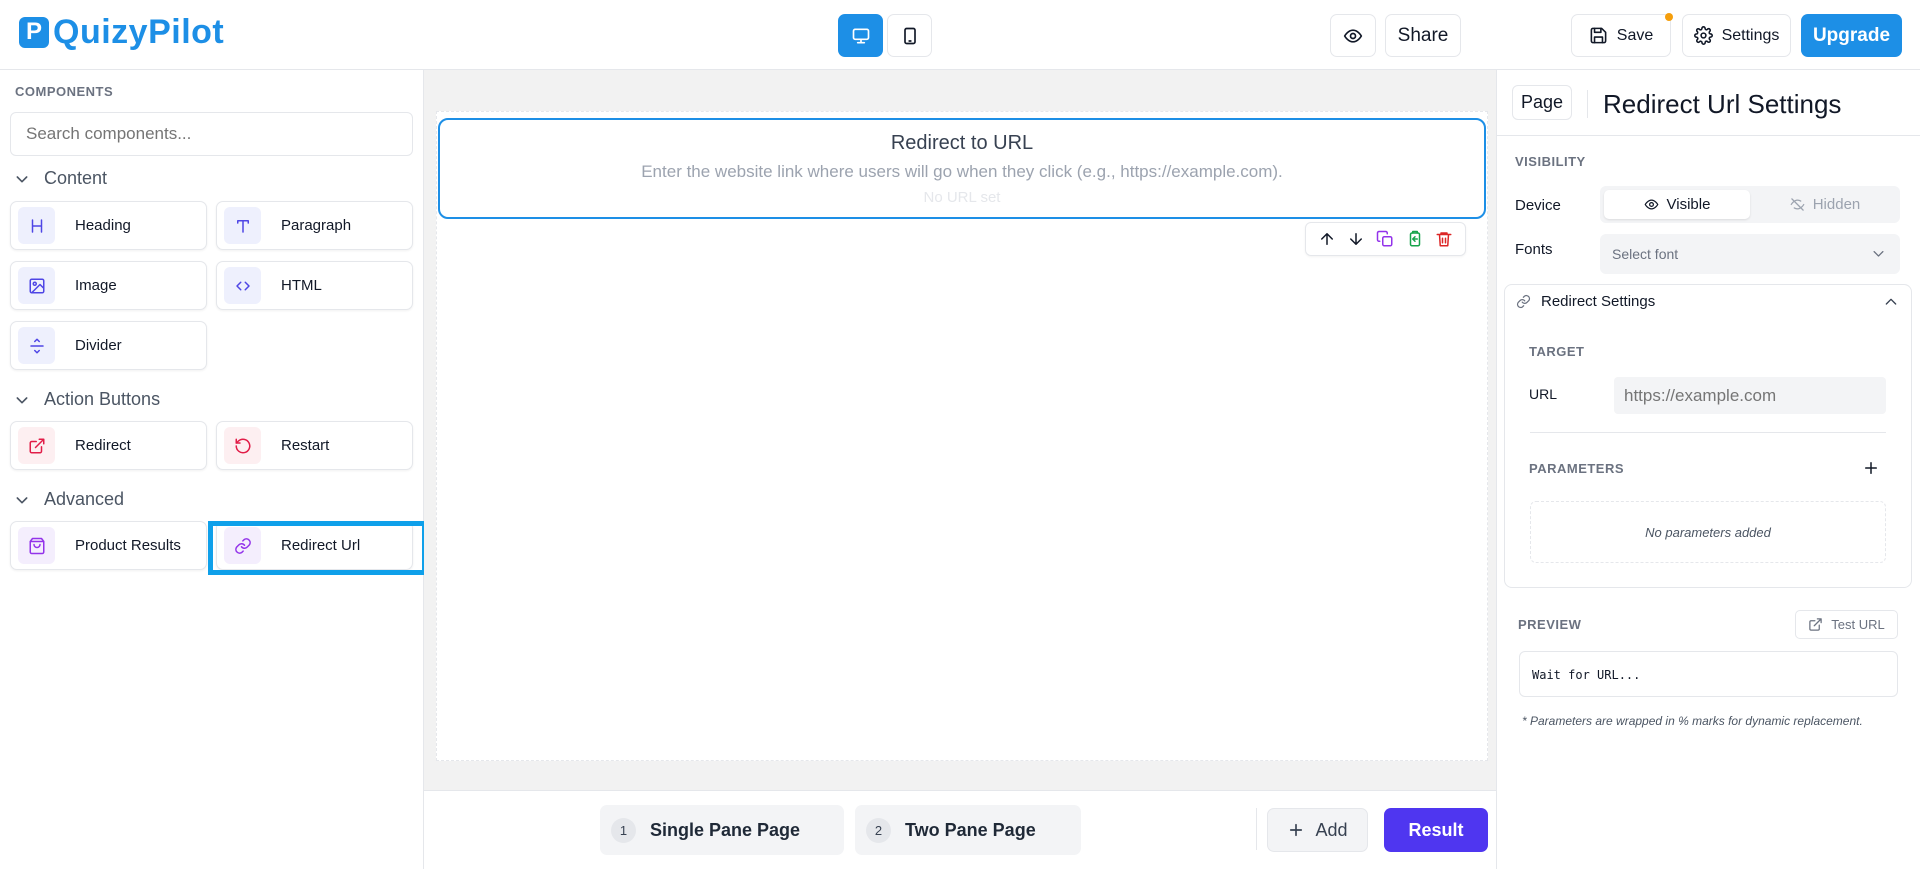 The width and height of the screenshot is (1920, 869). What do you see at coordinates (96, 285) in the screenshot?
I see `component-label: Image` at bounding box center [96, 285].